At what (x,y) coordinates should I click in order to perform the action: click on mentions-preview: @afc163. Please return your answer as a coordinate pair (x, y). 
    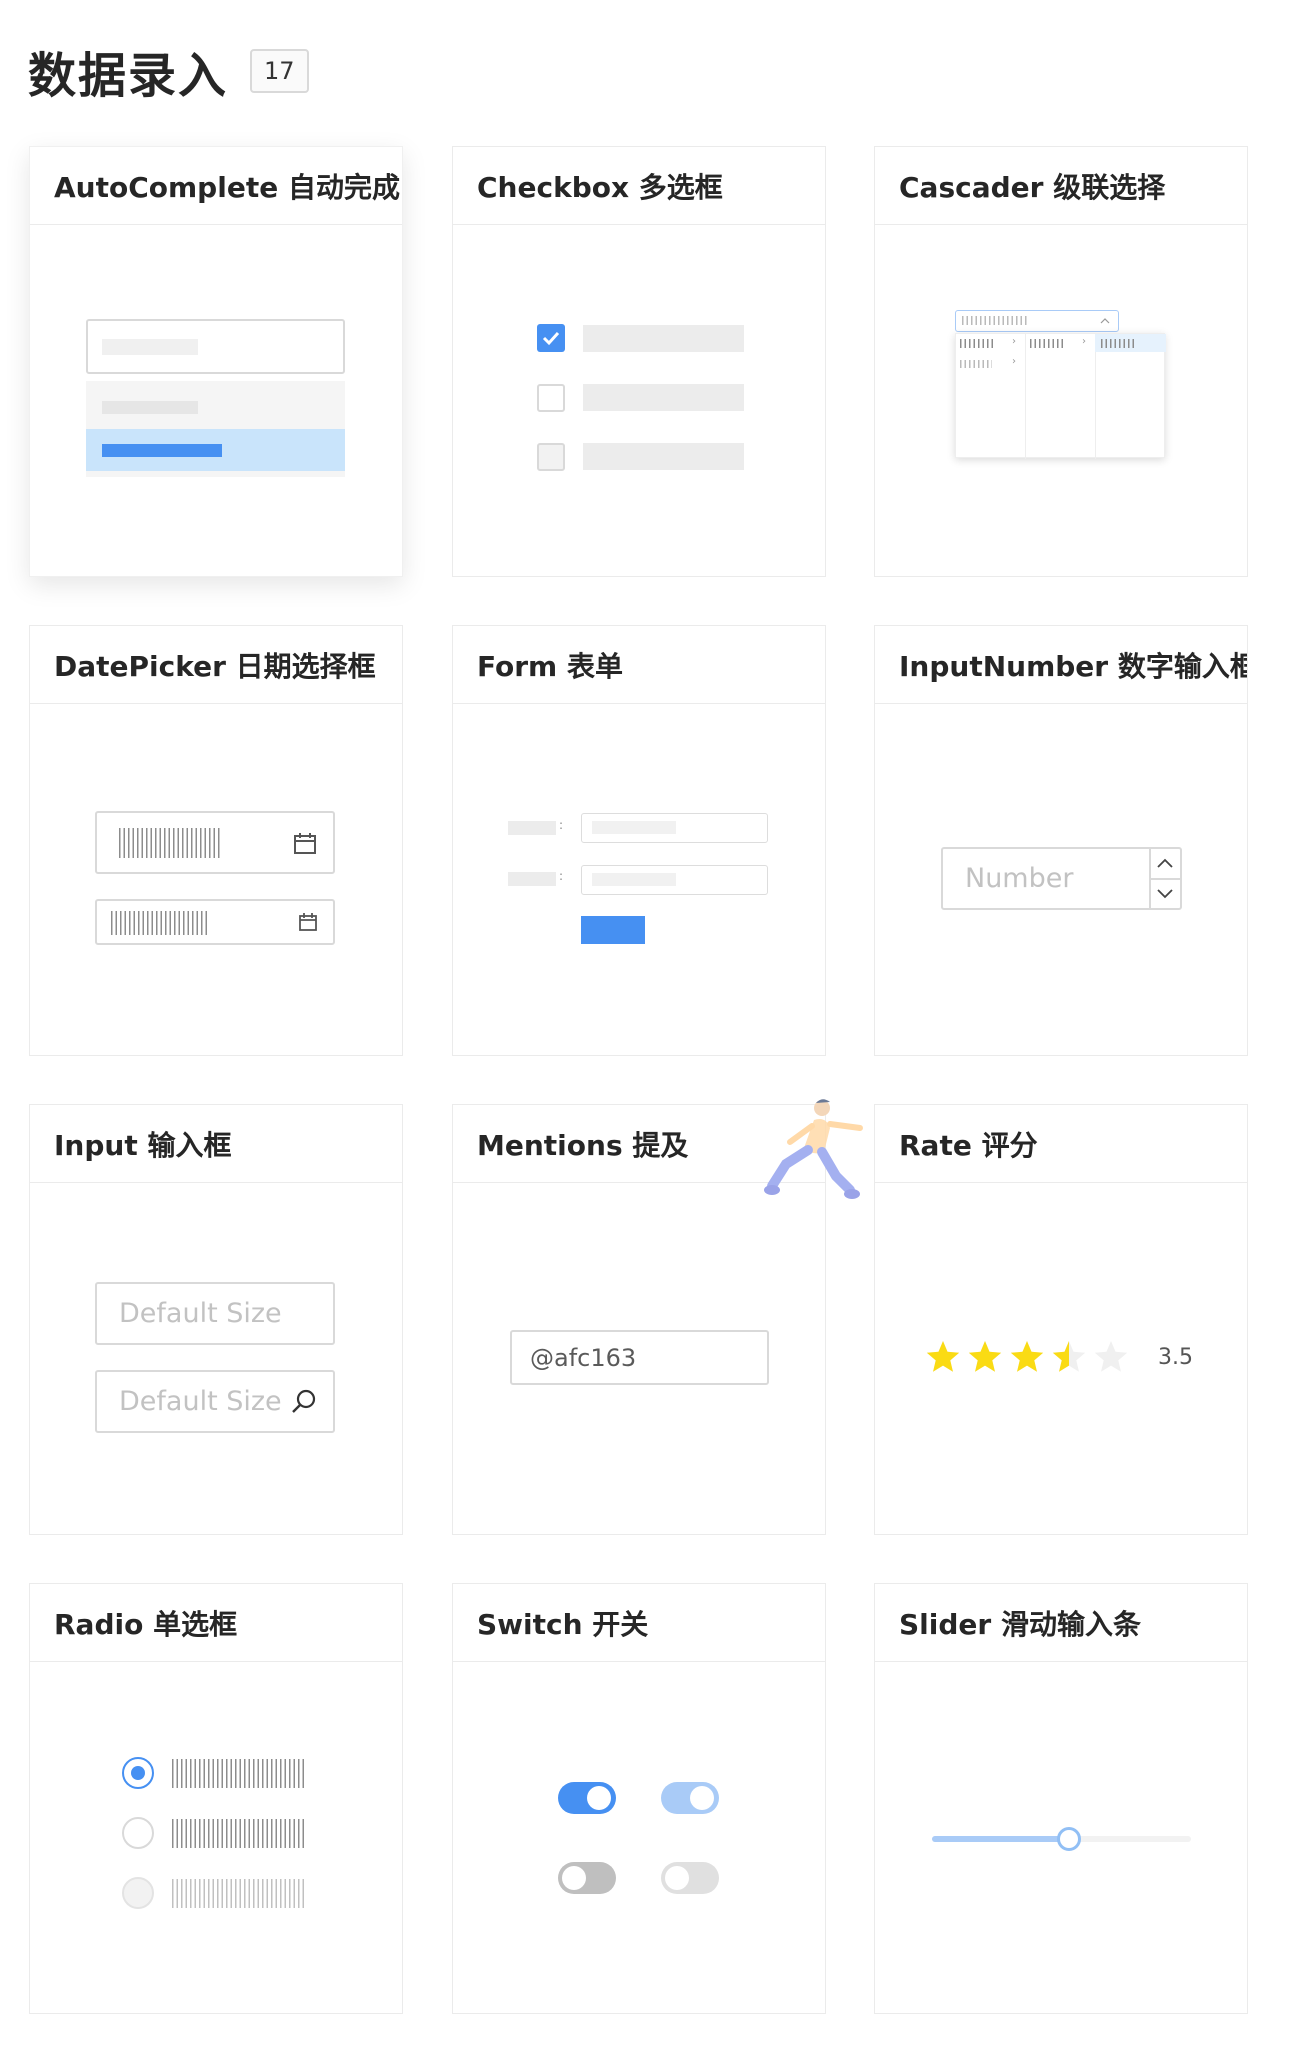
    Looking at the image, I should click on (639, 1358).